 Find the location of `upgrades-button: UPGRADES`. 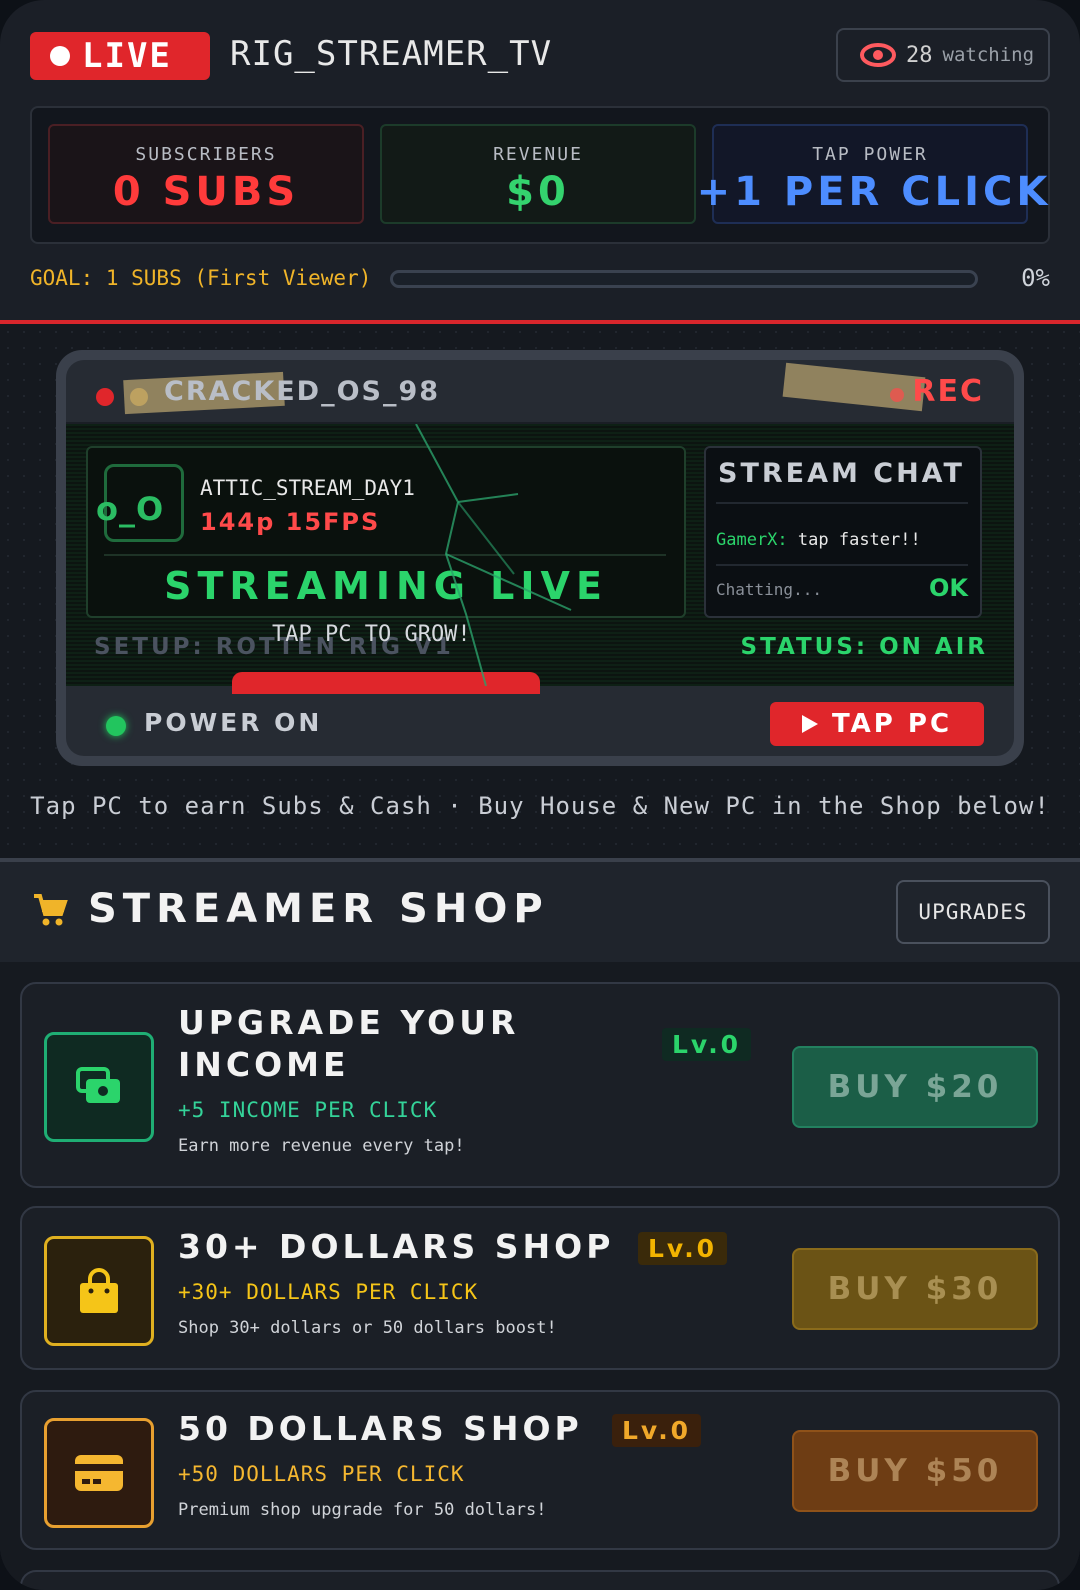

upgrades-button: UPGRADES is located at coordinates (973, 912).